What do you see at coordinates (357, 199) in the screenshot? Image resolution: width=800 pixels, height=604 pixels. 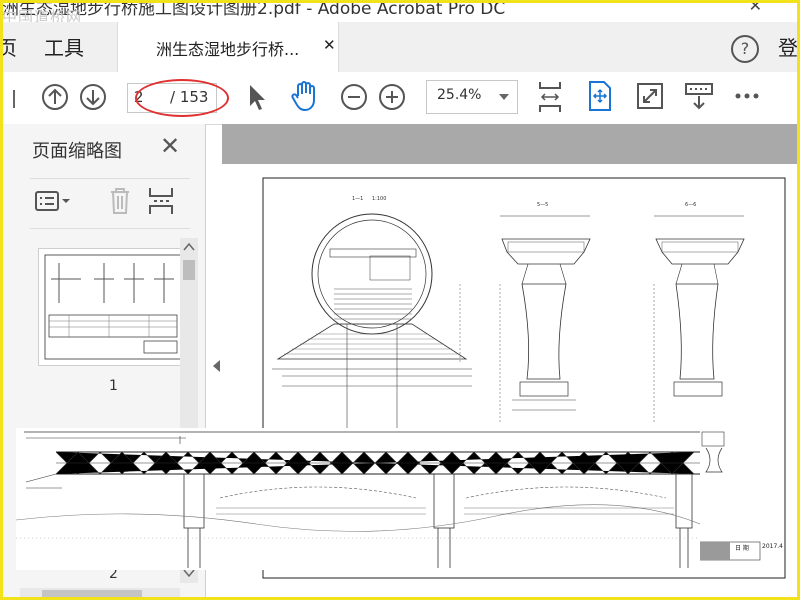 I see `section-label: 1—1` at bounding box center [357, 199].